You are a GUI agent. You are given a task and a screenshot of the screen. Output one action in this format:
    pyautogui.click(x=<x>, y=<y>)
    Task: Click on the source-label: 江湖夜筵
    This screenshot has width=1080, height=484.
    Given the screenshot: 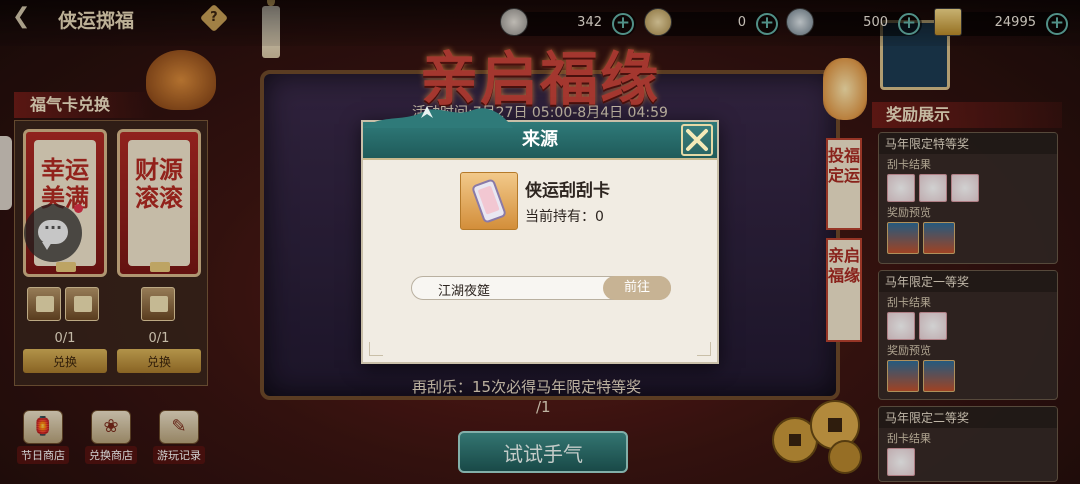 What is the action you would take?
    pyautogui.click(x=464, y=291)
    